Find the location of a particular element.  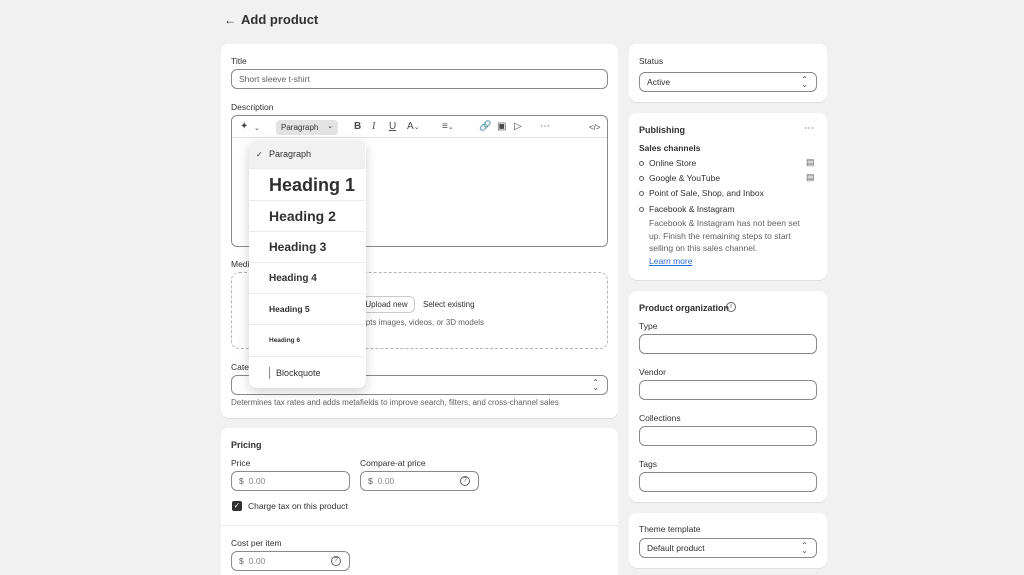

facebook-note-line: selling on this sales channel. is located at coordinates (703, 248).